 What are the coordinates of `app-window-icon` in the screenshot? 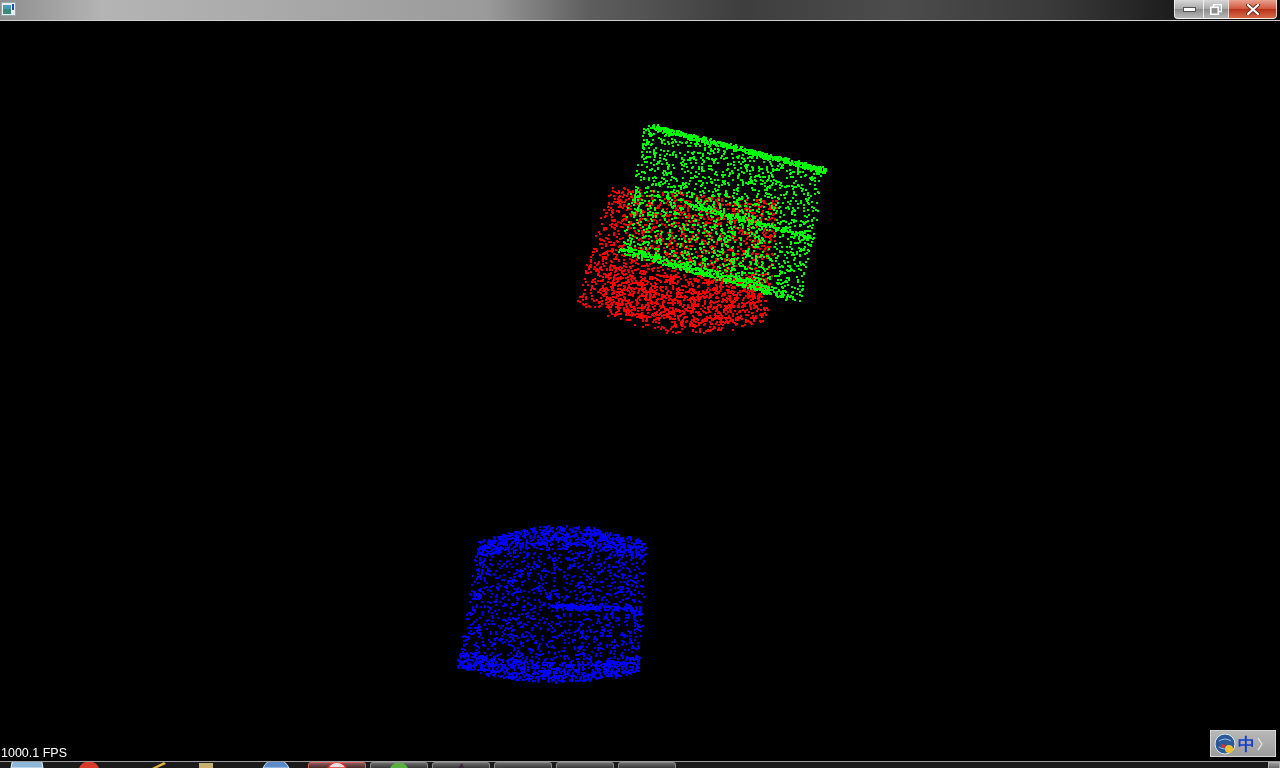 It's located at (8, 9).